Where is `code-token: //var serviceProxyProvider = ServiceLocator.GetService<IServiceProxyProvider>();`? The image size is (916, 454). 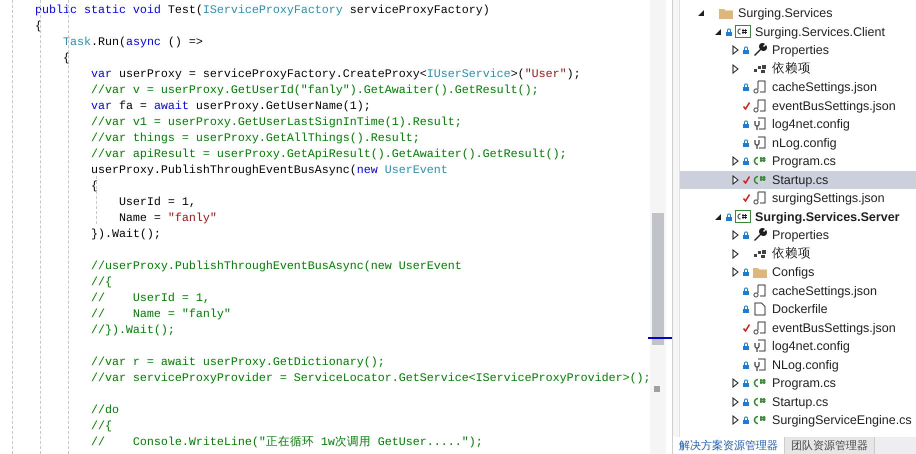
code-token: //var serviceProxyProvider = ServiceLocator.GetService<IServiceProxyProvider>(); is located at coordinates (370, 378).